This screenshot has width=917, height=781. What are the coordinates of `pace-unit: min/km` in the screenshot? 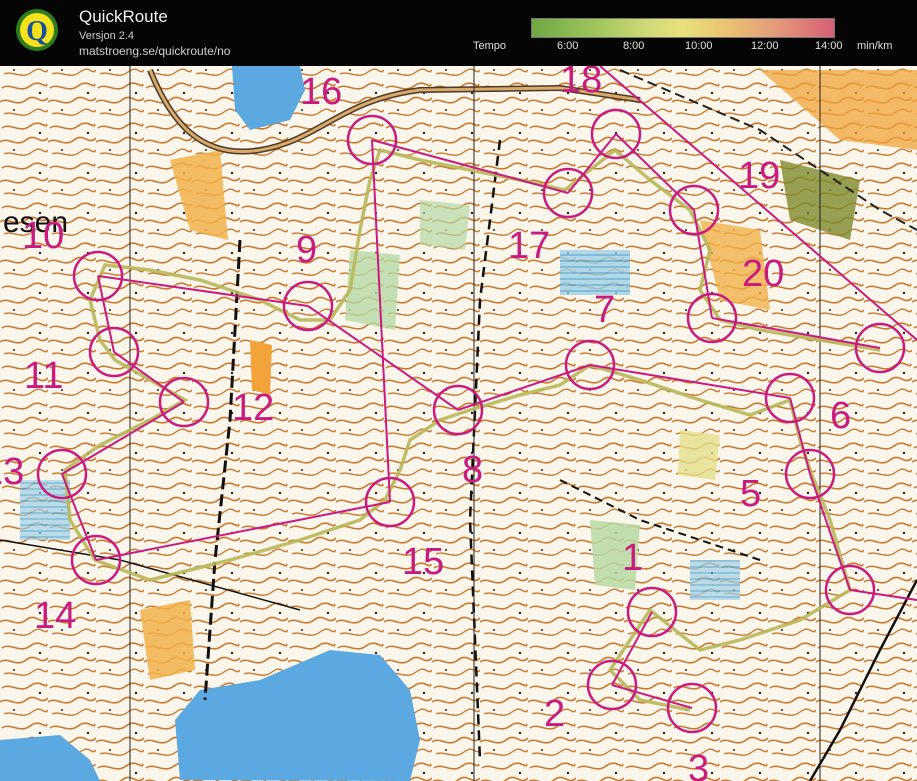 It's located at (875, 46).